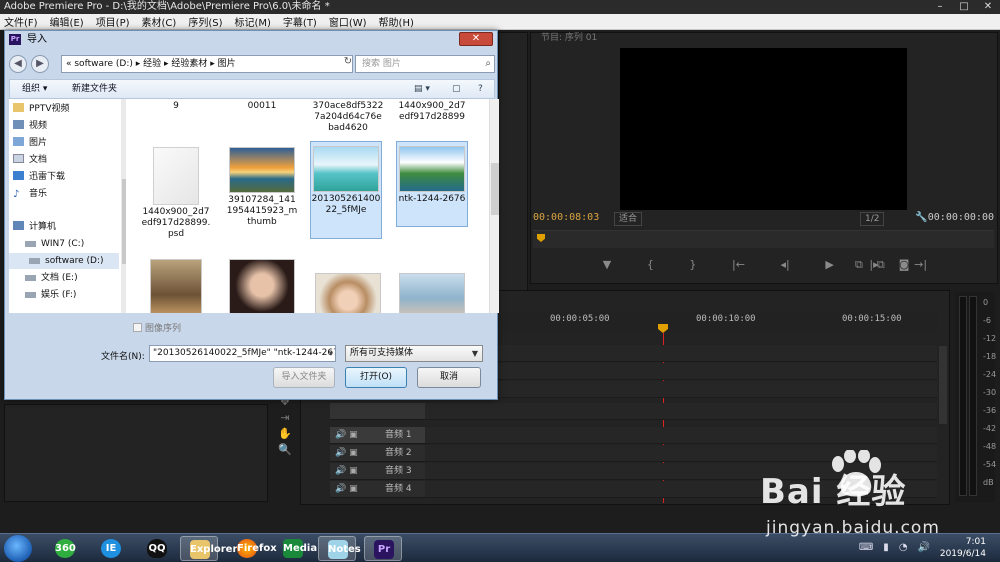  I want to click on menu-sequence: 序列(S), so click(205, 21).